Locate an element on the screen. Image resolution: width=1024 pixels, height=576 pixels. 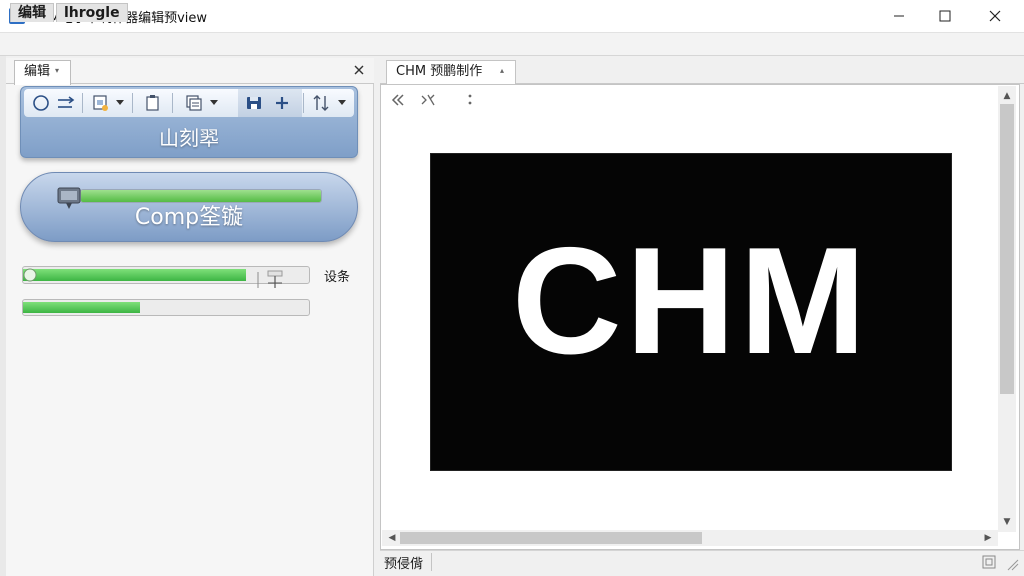
minimize-button is located at coordinates (899, 16).